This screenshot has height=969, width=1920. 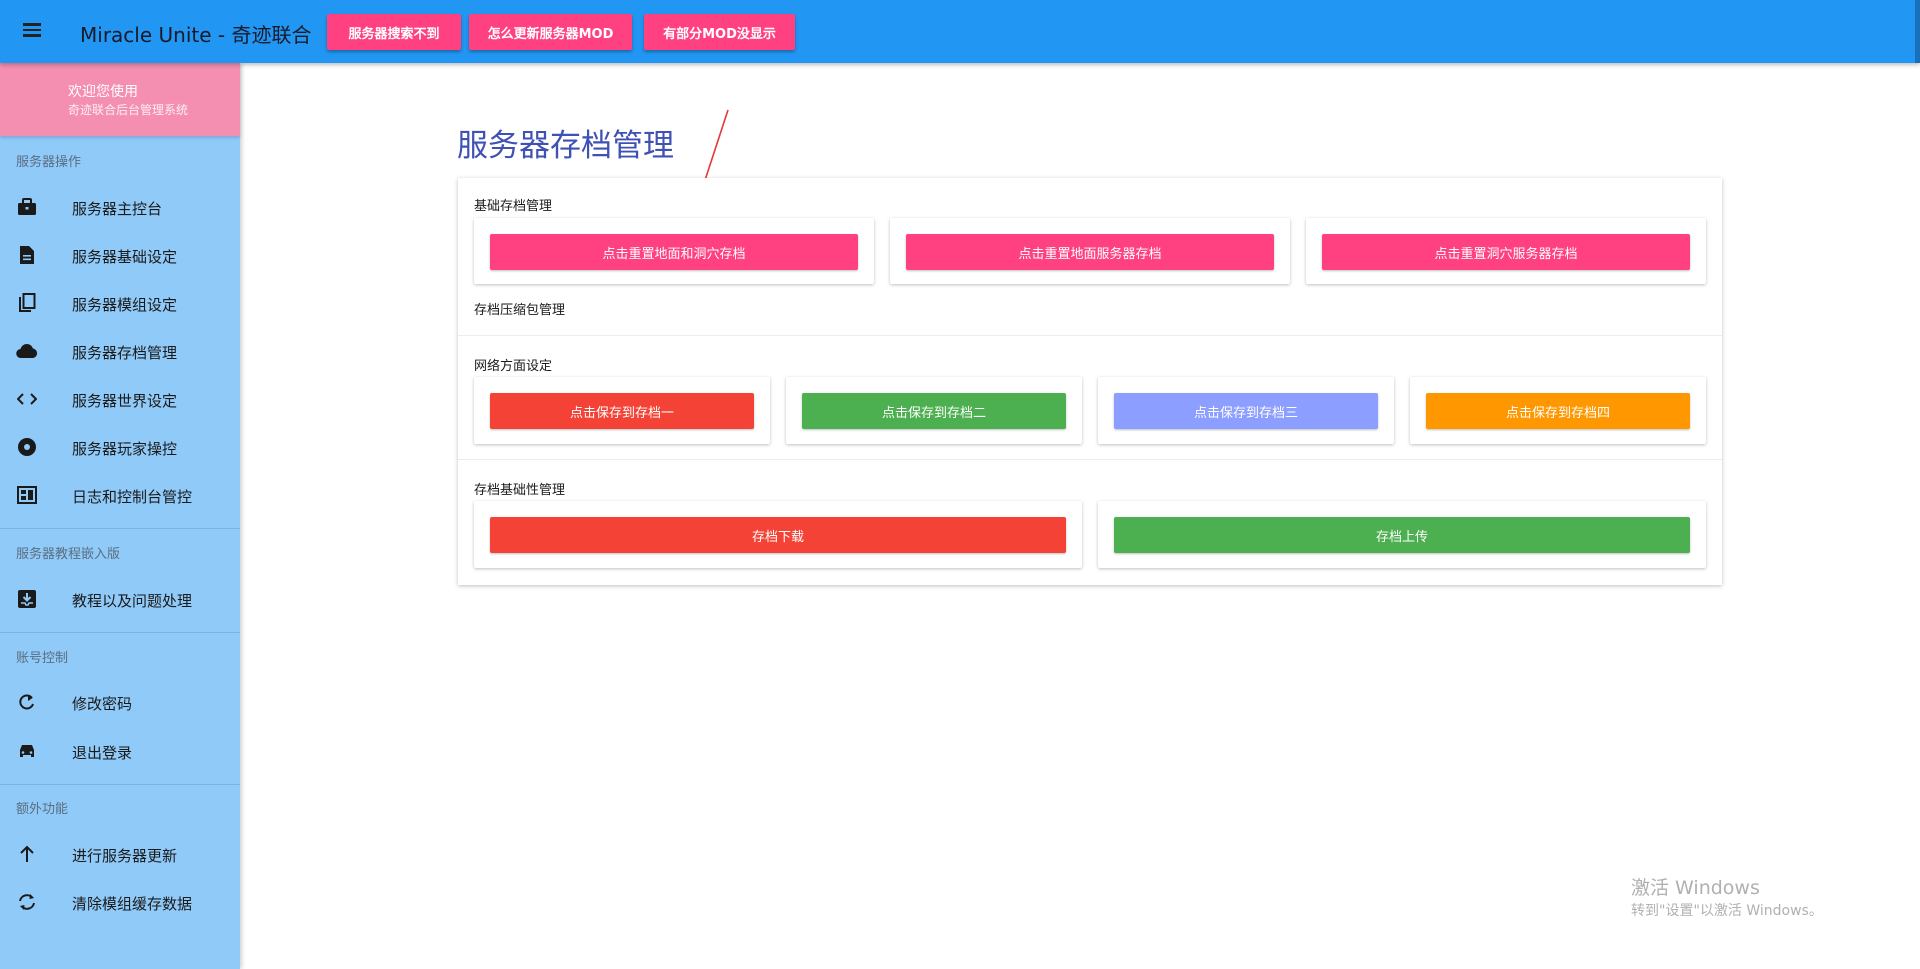 What do you see at coordinates (513, 366) in the screenshot?
I see `section-title-network: 网络方面设定` at bounding box center [513, 366].